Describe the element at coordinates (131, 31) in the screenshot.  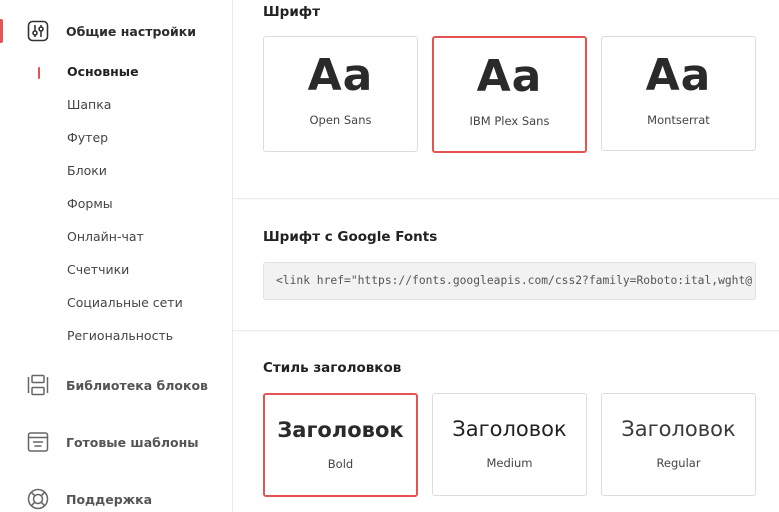
I see `sidebar-general-label: Общие настройки` at that location.